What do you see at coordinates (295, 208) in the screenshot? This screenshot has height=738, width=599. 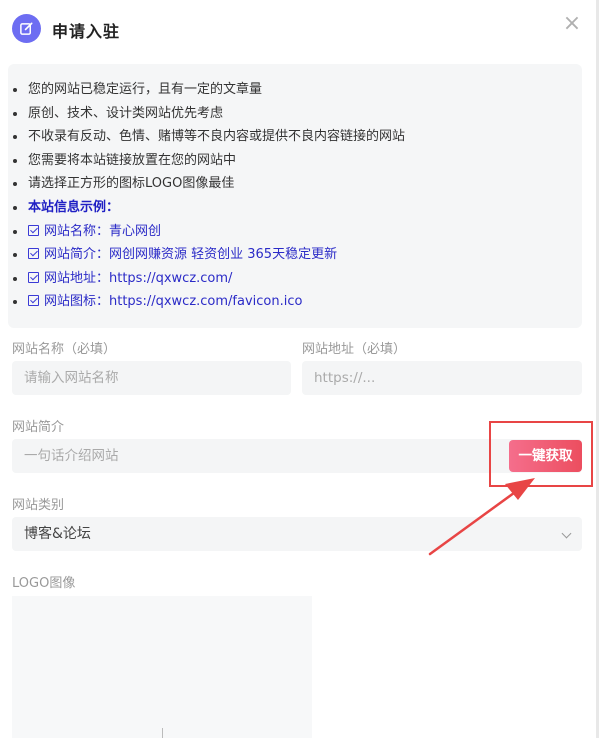 I see `example-heading: 本站信息示例：` at bounding box center [295, 208].